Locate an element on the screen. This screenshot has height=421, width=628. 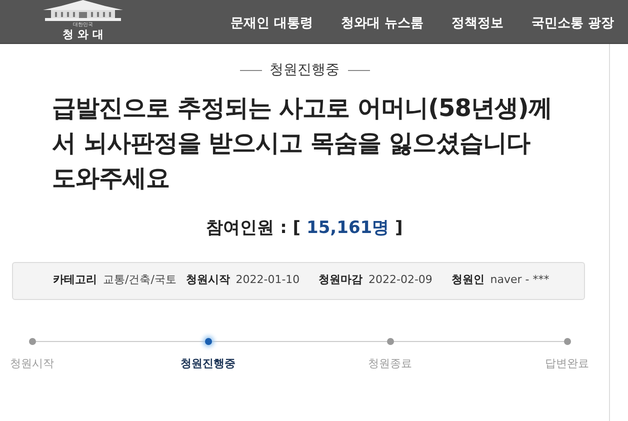
info-label: 청원시작 is located at coordinates (208, 280).